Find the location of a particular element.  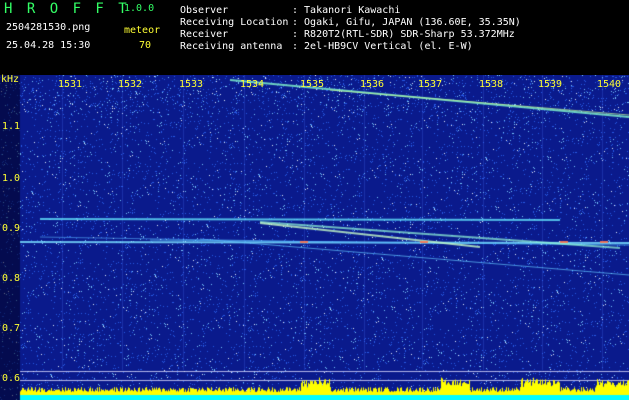

y-tick-label: 1.0 is located at coordinates (11, 178).